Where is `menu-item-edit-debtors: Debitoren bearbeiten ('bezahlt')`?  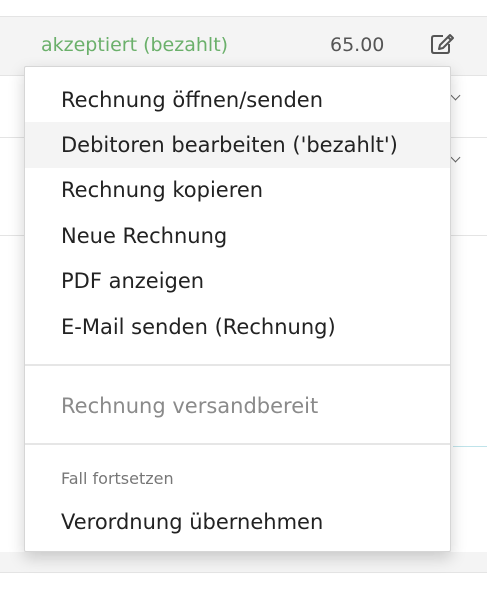
menu-item-edit-debtors: Debitoren bearbeiten ('bezahlt') is located at coordinates (237, 145).